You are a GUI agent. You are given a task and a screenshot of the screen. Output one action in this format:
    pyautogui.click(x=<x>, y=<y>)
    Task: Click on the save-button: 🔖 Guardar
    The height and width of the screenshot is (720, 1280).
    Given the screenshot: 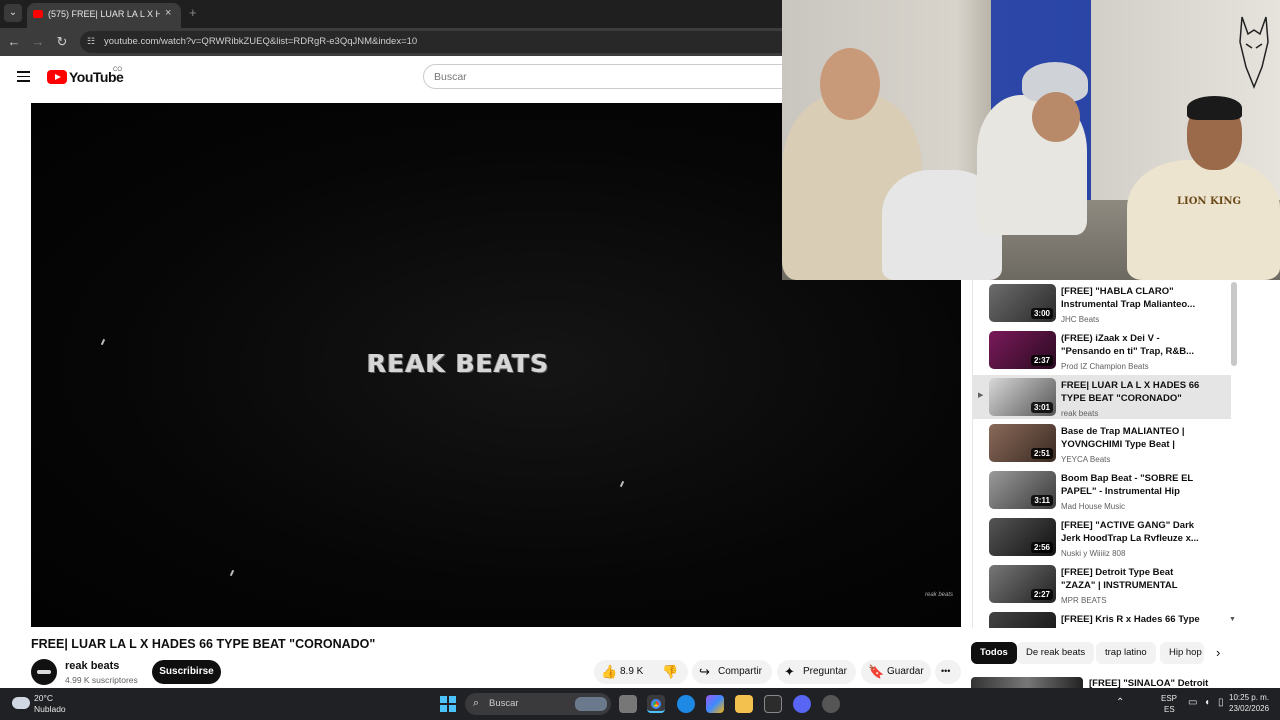 What is the action you would take?
    pyautogui.click(x=896, y=672)
    